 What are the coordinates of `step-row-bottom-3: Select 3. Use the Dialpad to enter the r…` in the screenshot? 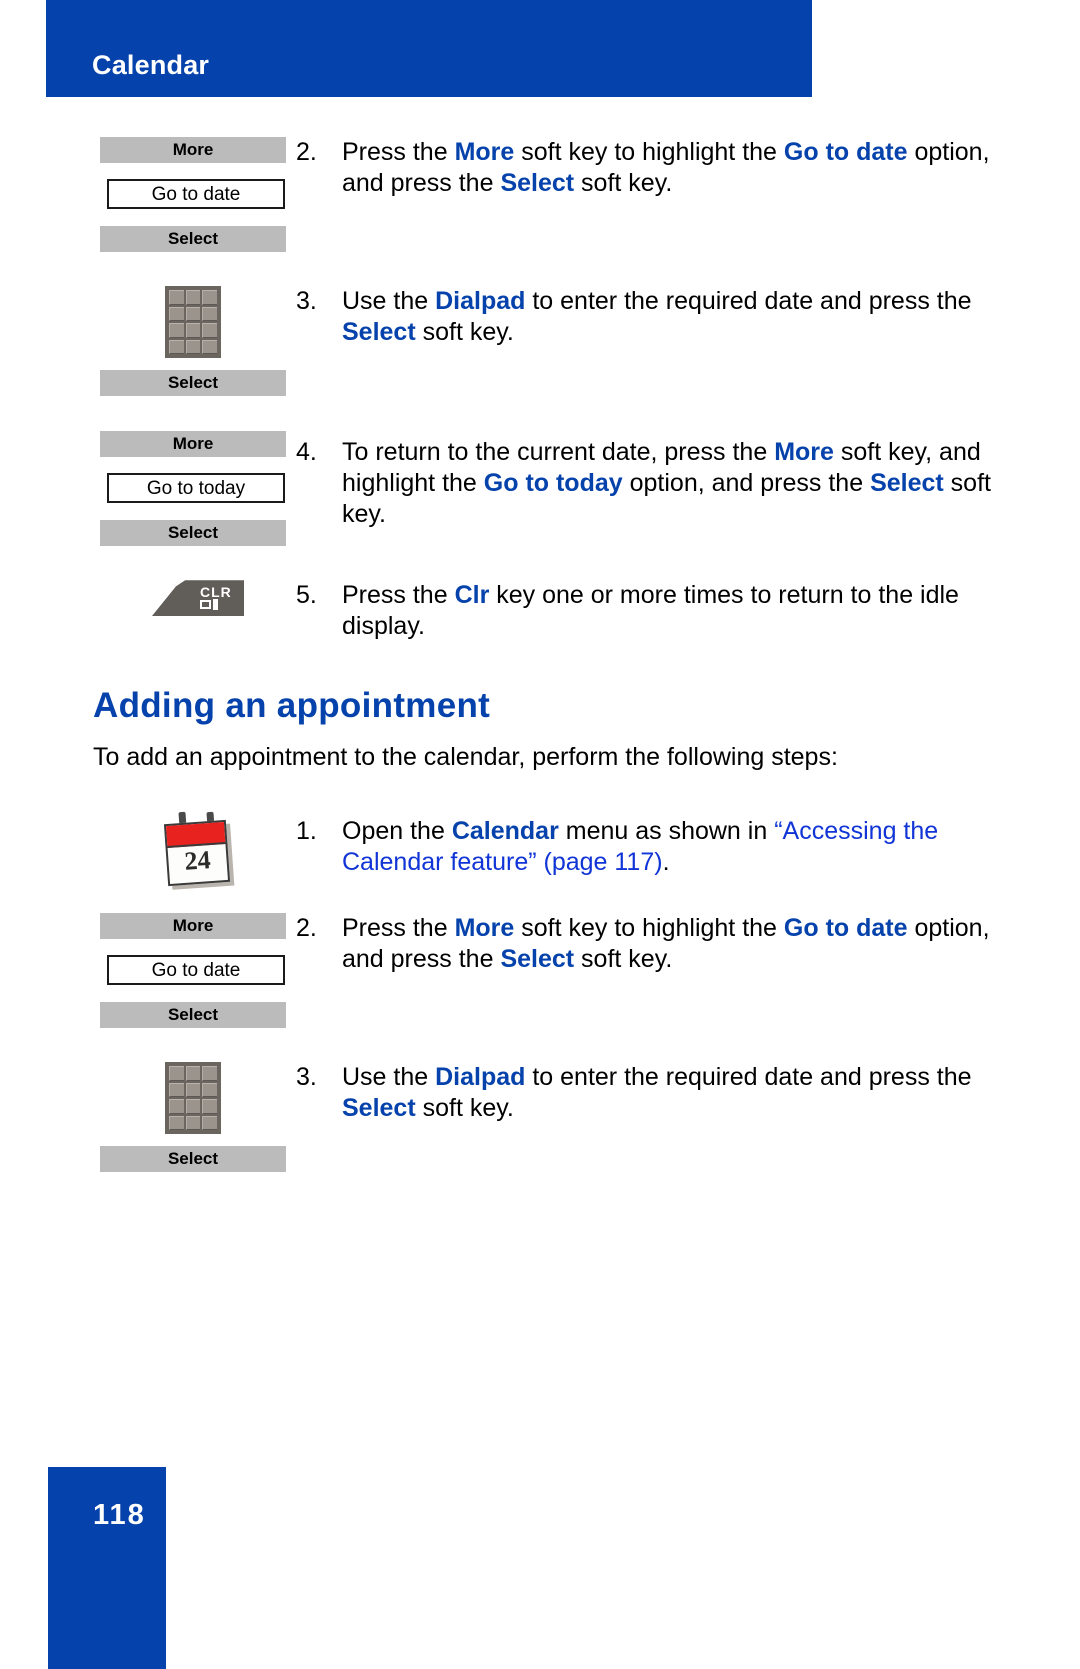 It's located at (540, 1117).